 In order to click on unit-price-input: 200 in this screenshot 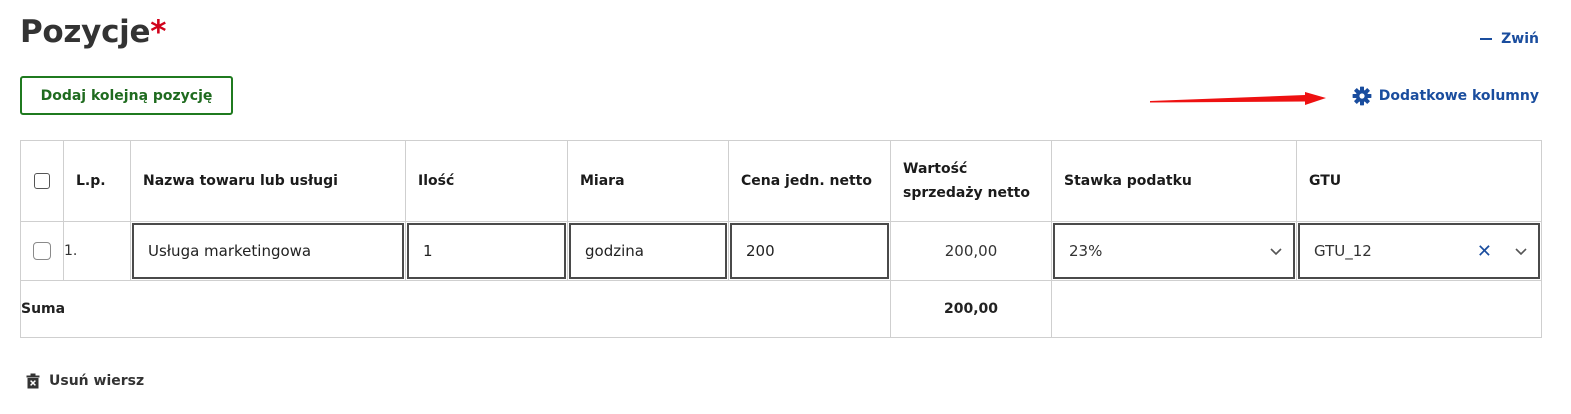, I will do `click(809, 251)`.